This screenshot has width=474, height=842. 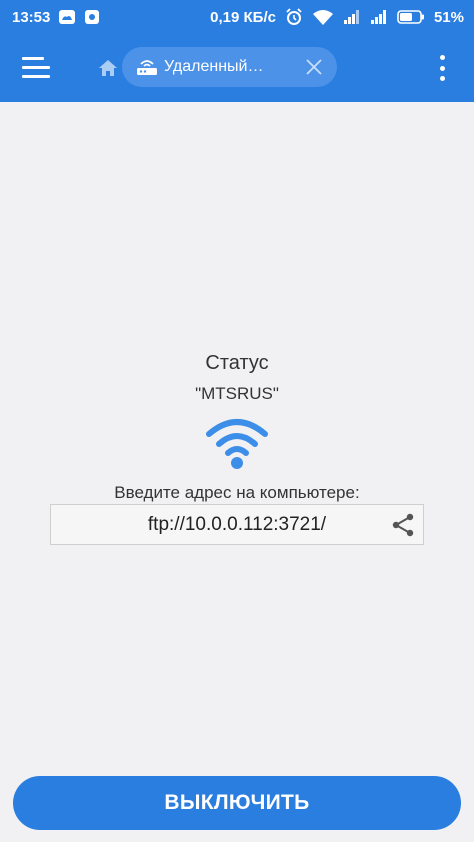 What do you see at coordinates (403, 525) in the screenshot?
I see `share-icon` at bounding box center [403, 525].